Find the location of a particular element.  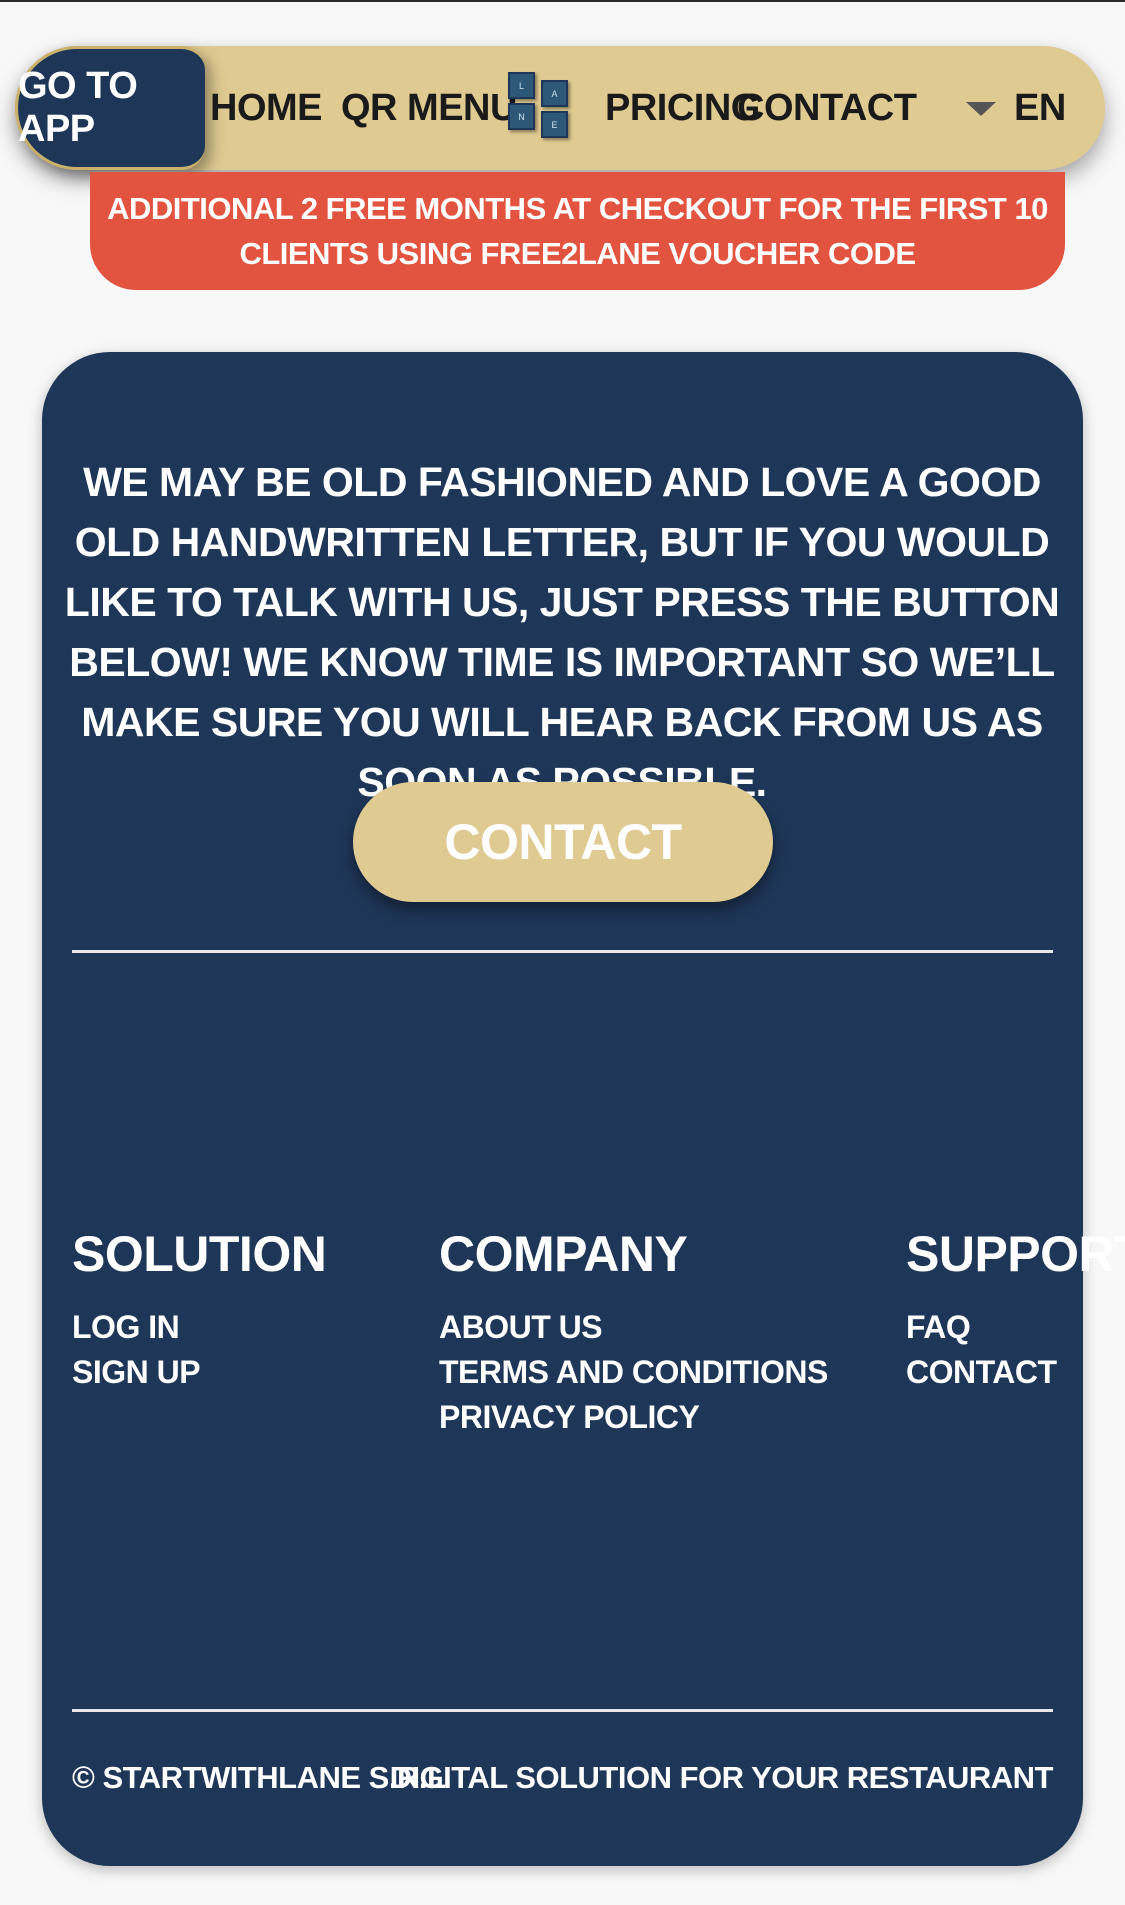

footer-link-contact: CONTACT is located at coordinates (981, 1372).